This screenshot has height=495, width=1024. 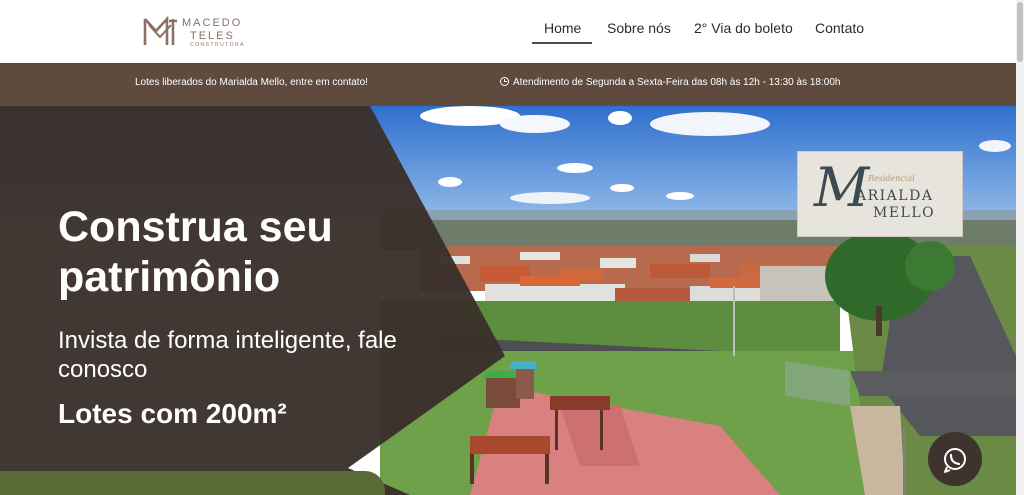 I want to click on nav-segunda-via-boleto: 2° Via do boleto, so click(x=743, y=28).